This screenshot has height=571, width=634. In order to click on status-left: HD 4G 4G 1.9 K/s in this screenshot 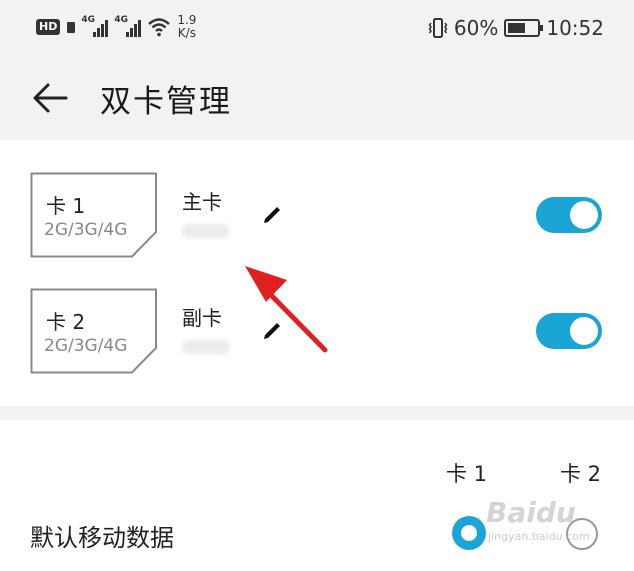, I will do `click(116, 27)`.